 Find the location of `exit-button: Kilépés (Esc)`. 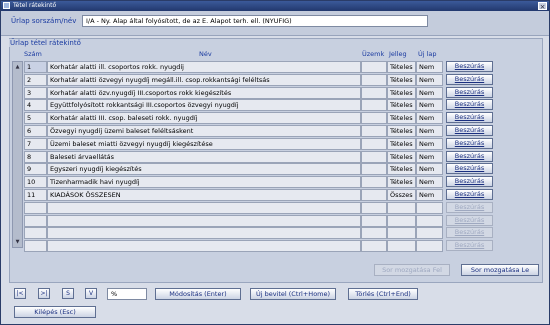

exit-button: Kilépés (Esc) is located at coordinates (55, 312).